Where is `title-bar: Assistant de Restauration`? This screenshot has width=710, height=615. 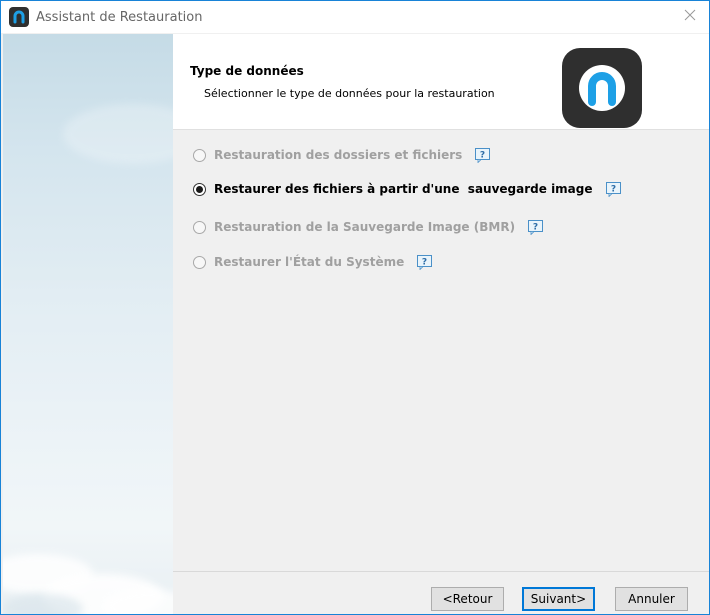 title-bar: Assistant de Restauration is located at coordinates (355, 17).